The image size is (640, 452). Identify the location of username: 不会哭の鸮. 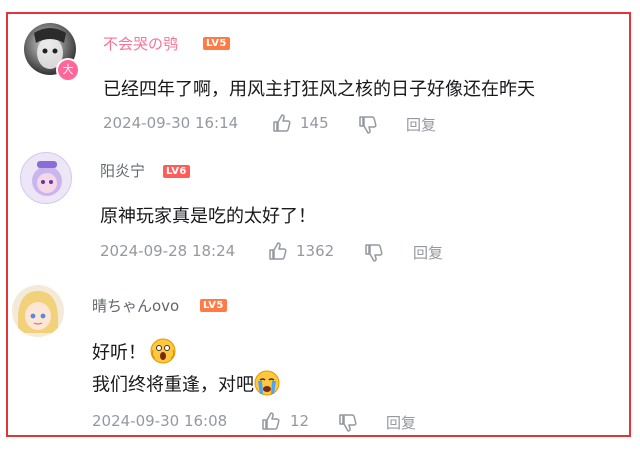
(140, 43).